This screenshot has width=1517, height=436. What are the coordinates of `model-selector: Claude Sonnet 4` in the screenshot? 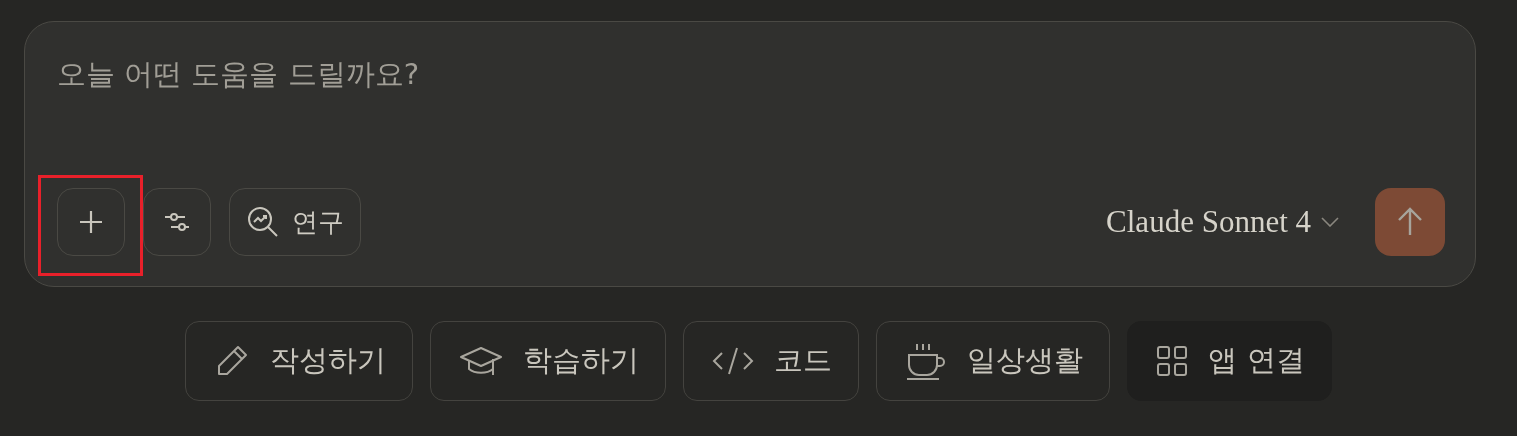 It's located at (1222, 222).